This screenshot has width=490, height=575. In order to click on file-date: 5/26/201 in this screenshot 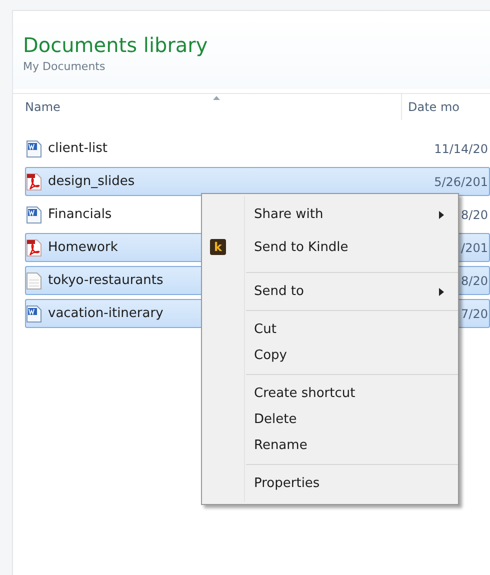, I will do `click(461, 181)`.